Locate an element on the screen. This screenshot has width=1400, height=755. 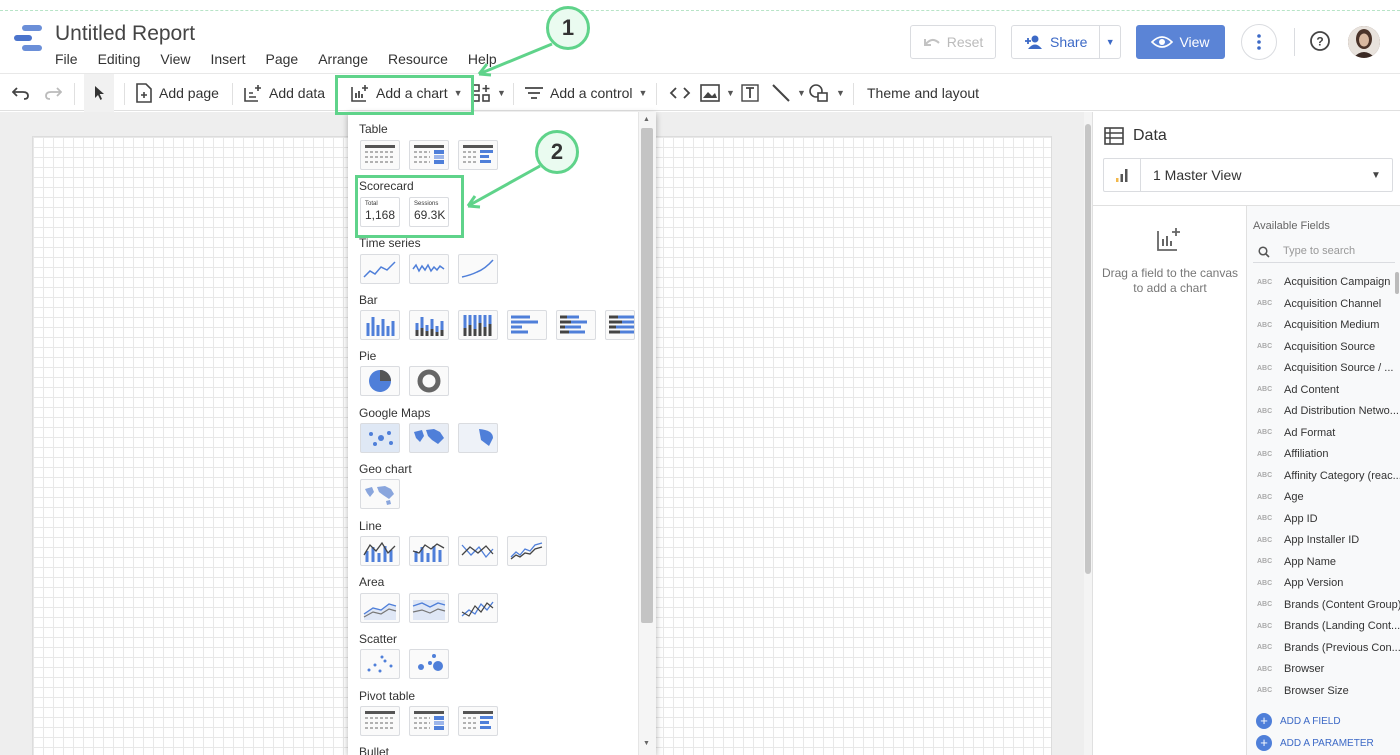
field-item: ABC Ad Content is located at coordinates (1298, 390).